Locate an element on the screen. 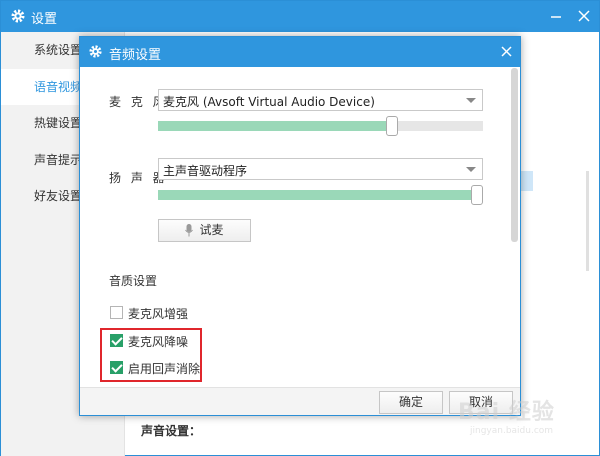 This screenshot has height=456, width=600. speaker-volume-slider is located at coordinates (320, 195).